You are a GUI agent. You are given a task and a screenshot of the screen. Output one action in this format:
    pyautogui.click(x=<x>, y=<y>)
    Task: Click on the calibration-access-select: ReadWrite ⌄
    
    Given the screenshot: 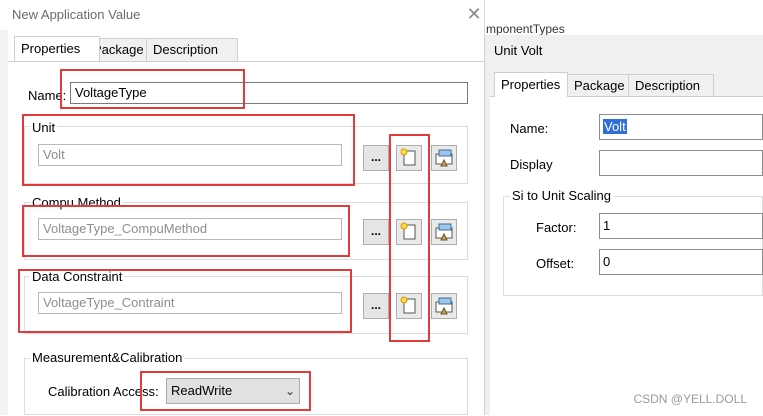 What is the action you would take?
    pyautogui.click(x=233, y=391)
    